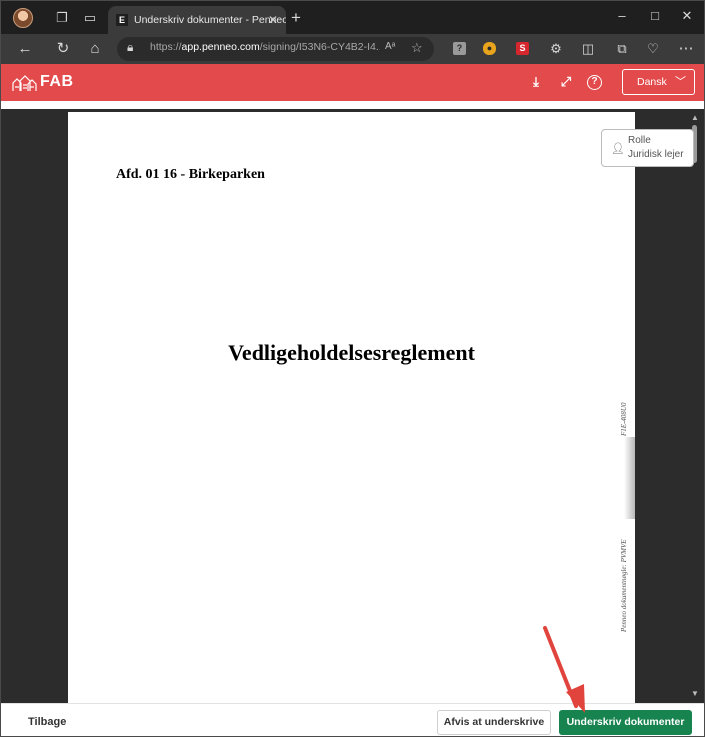 This screenshot has height=737, width=705. What do you see at coordinates (273, 20) in the screenshot?
I see `tab-close-icon: ✕` at bounding box center [273, 20].